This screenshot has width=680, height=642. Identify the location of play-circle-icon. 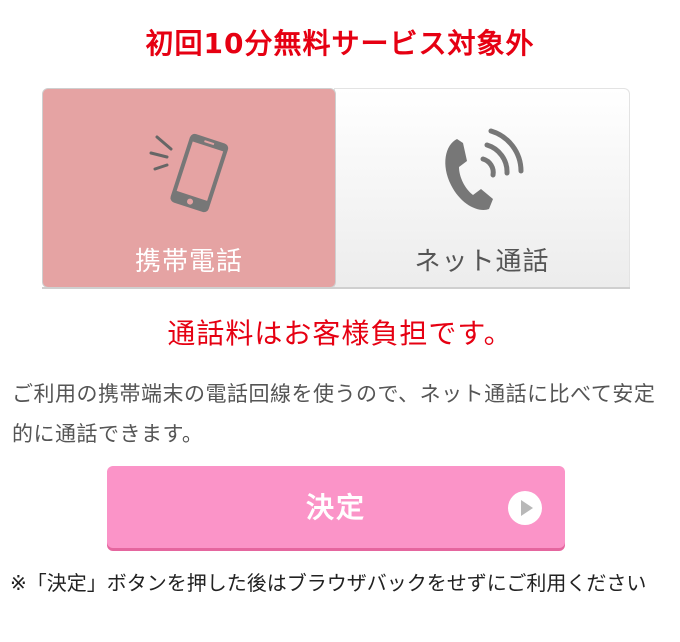
(525, 508).